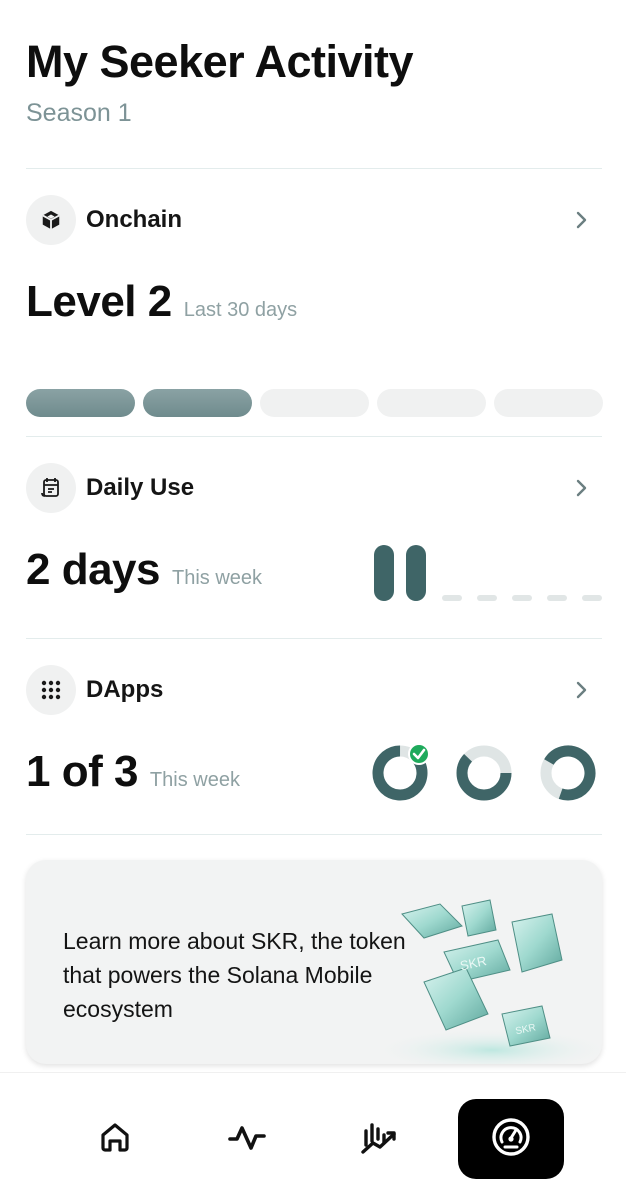 This screenshot has height=1200, width=626. I want to click on onchain-label: Onchain, so click(134, 219).